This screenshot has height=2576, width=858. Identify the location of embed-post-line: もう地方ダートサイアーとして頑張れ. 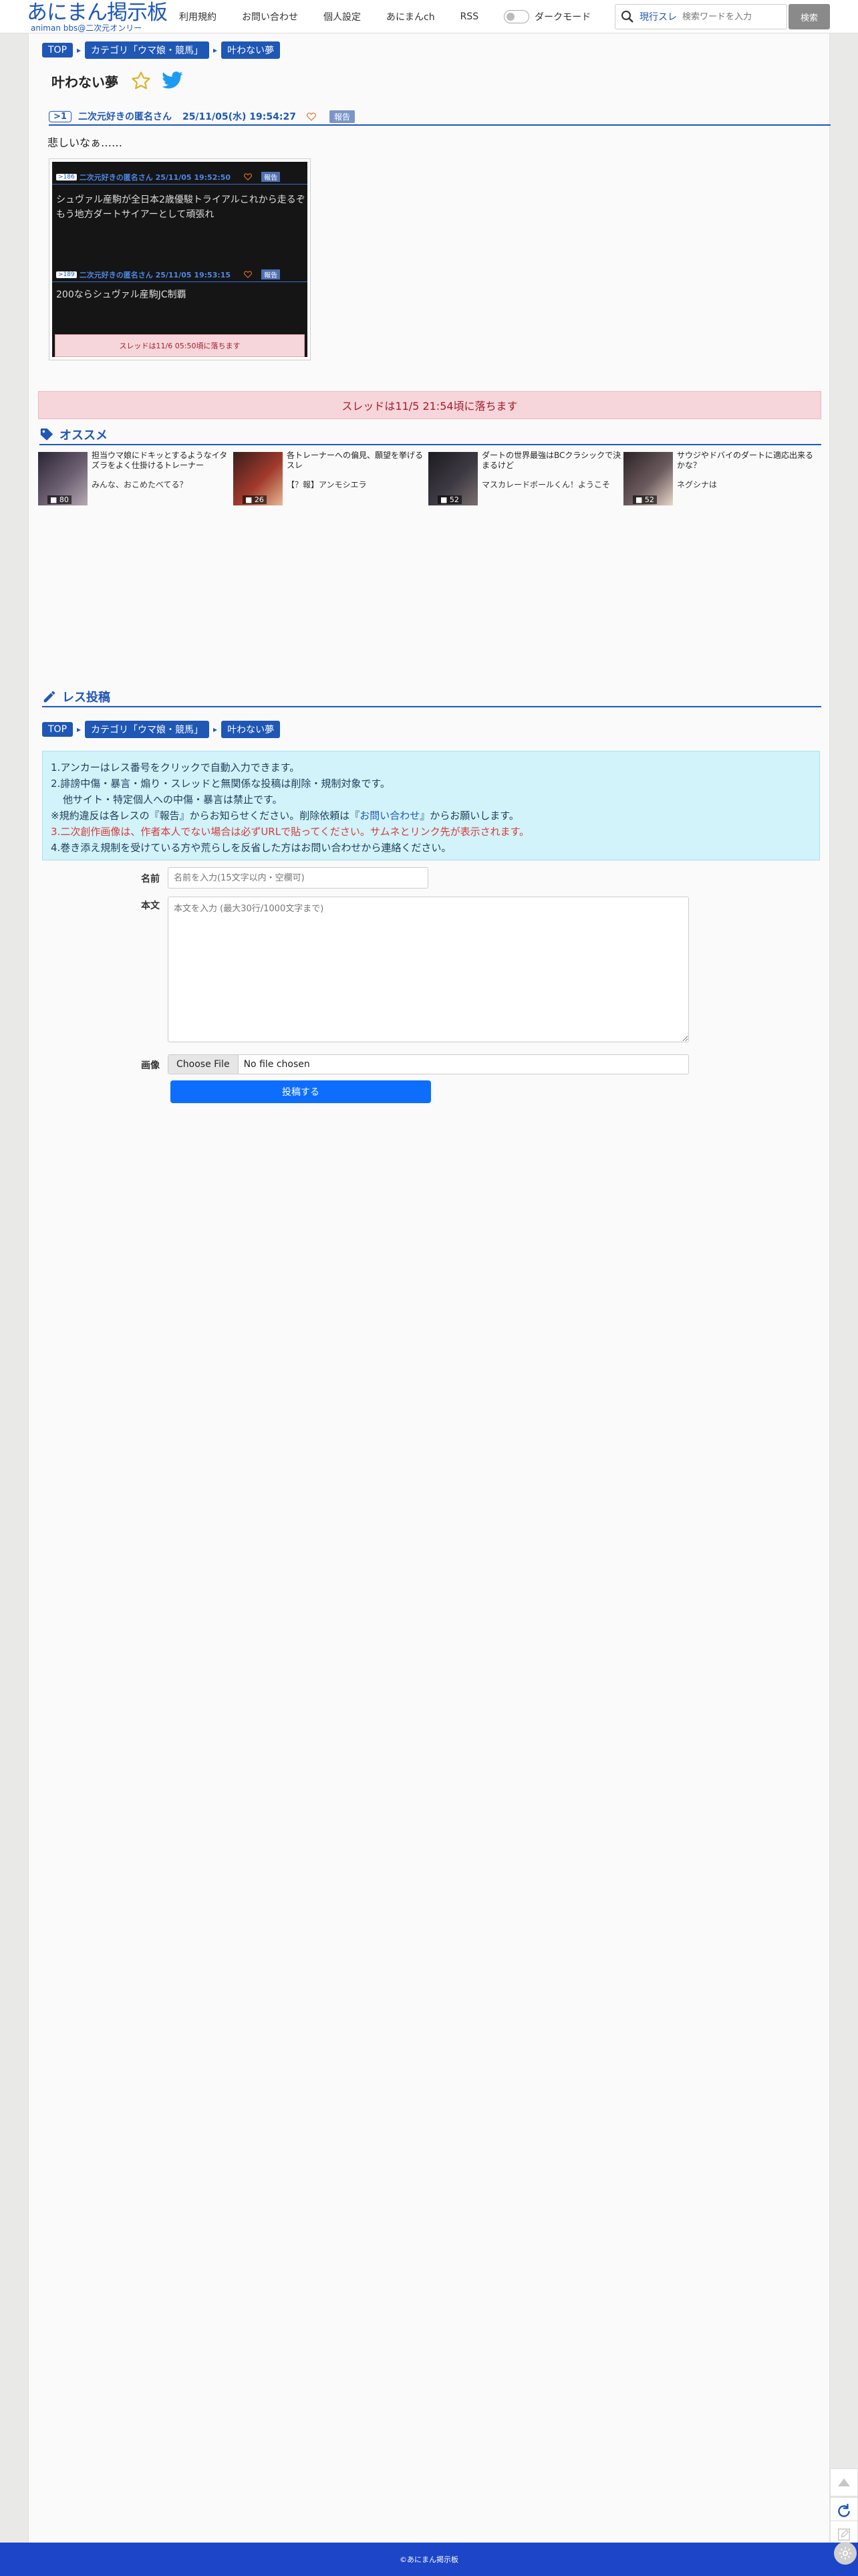
(135, 214).